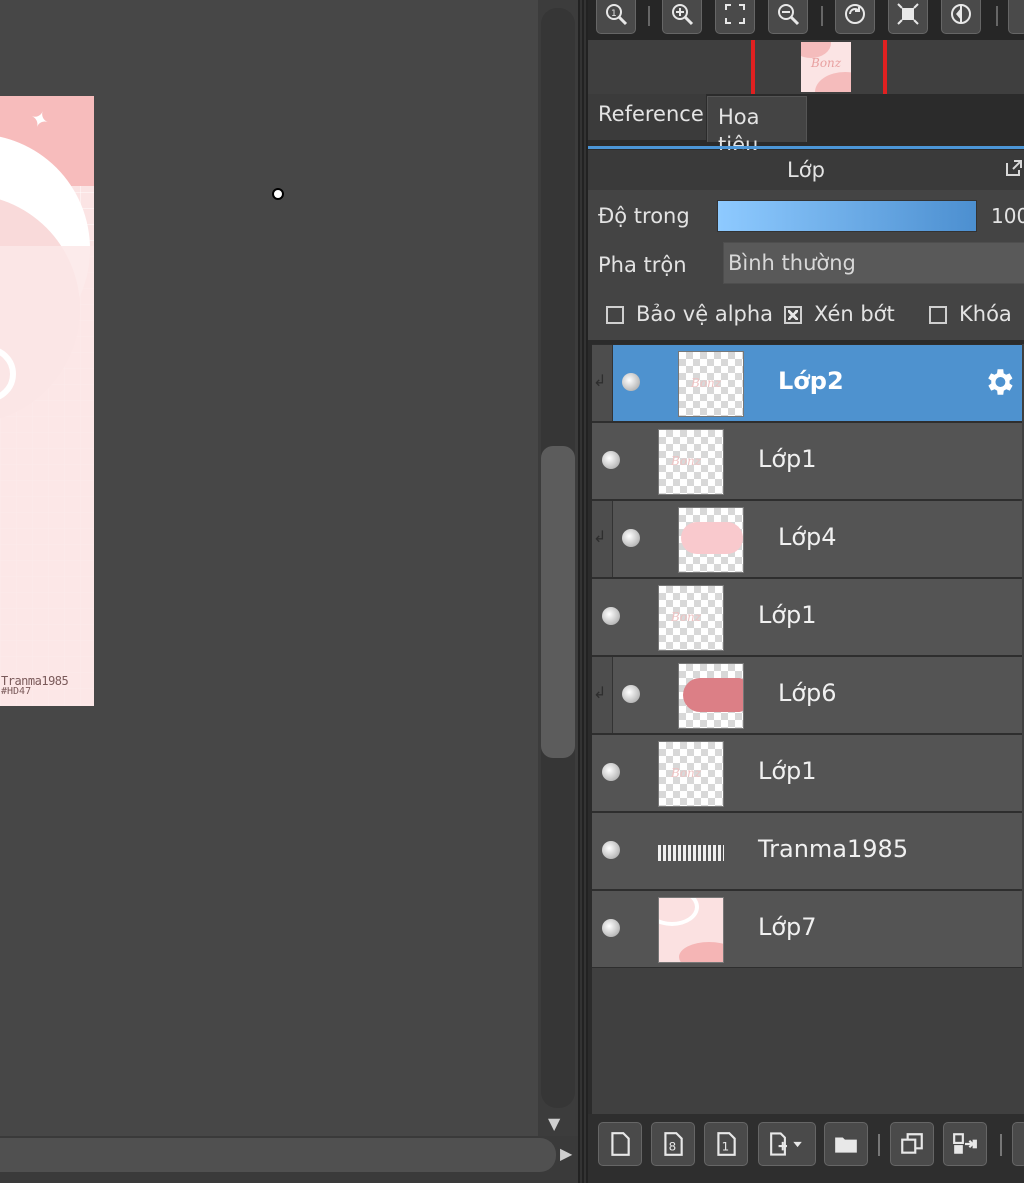  Describe the element at coordinates (673, 1144) in the screenshot. I see `new-8bit-layer-icon: 8` at that location.